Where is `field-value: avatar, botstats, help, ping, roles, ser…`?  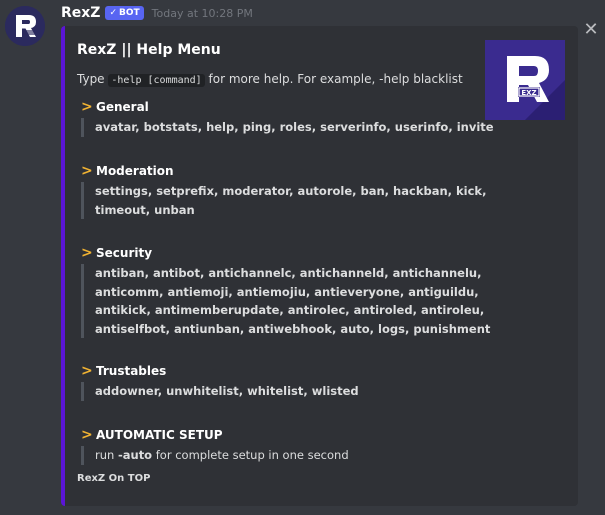
field-value: avatar, botstats, help, ping, roles, ser… is located at coordinates (287, 127).